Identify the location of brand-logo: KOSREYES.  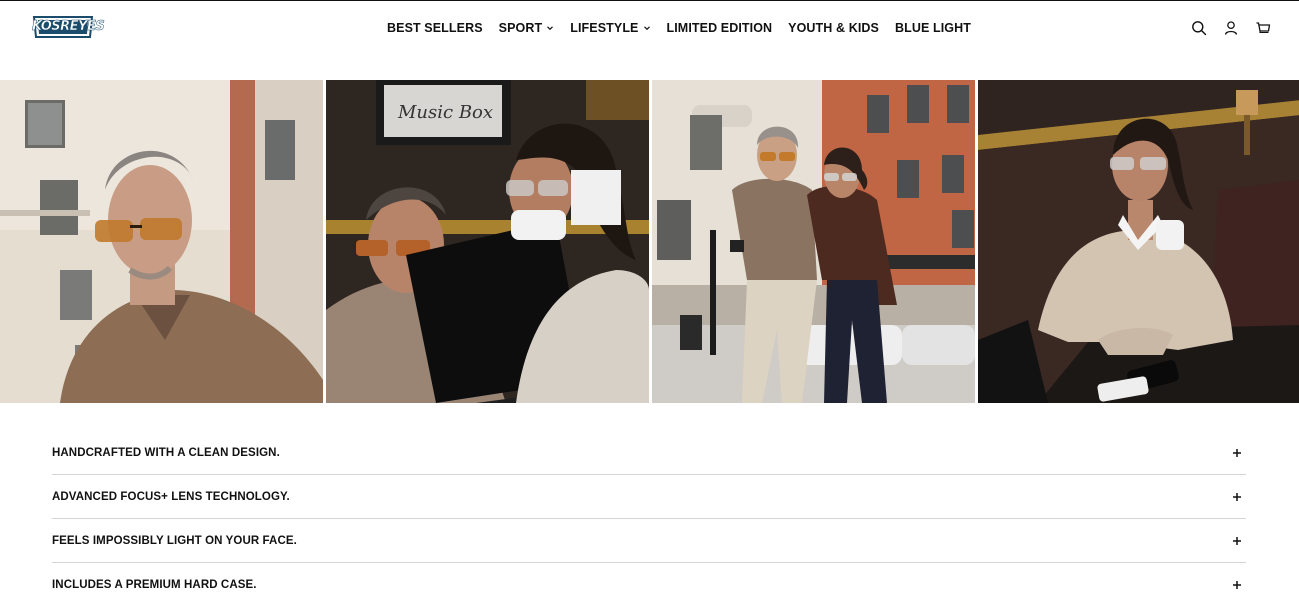
(68, 27).